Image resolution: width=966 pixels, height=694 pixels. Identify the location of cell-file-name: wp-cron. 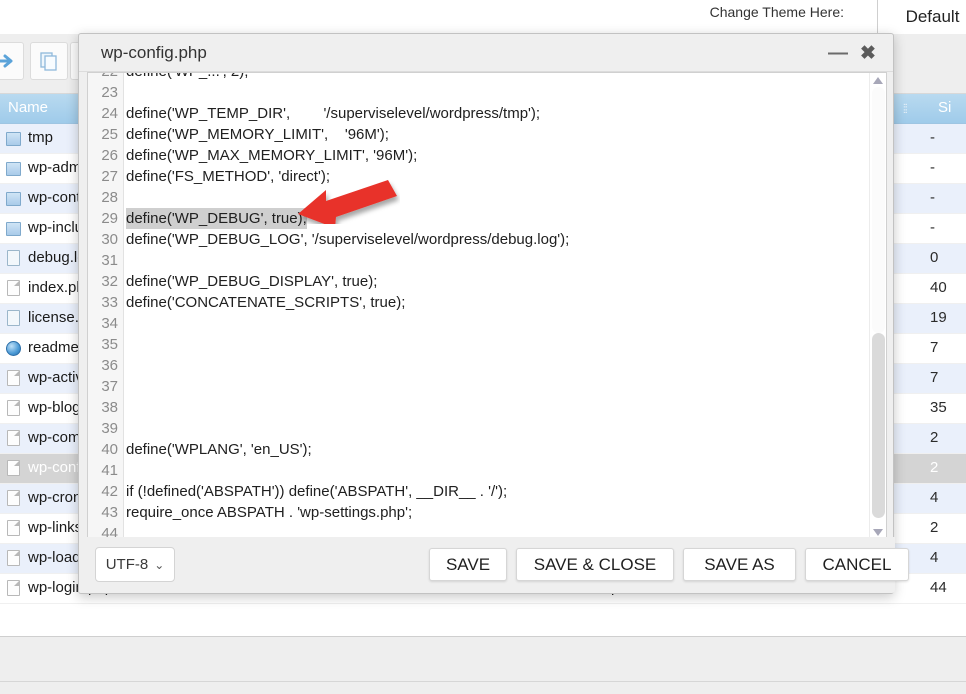
(55, 497).